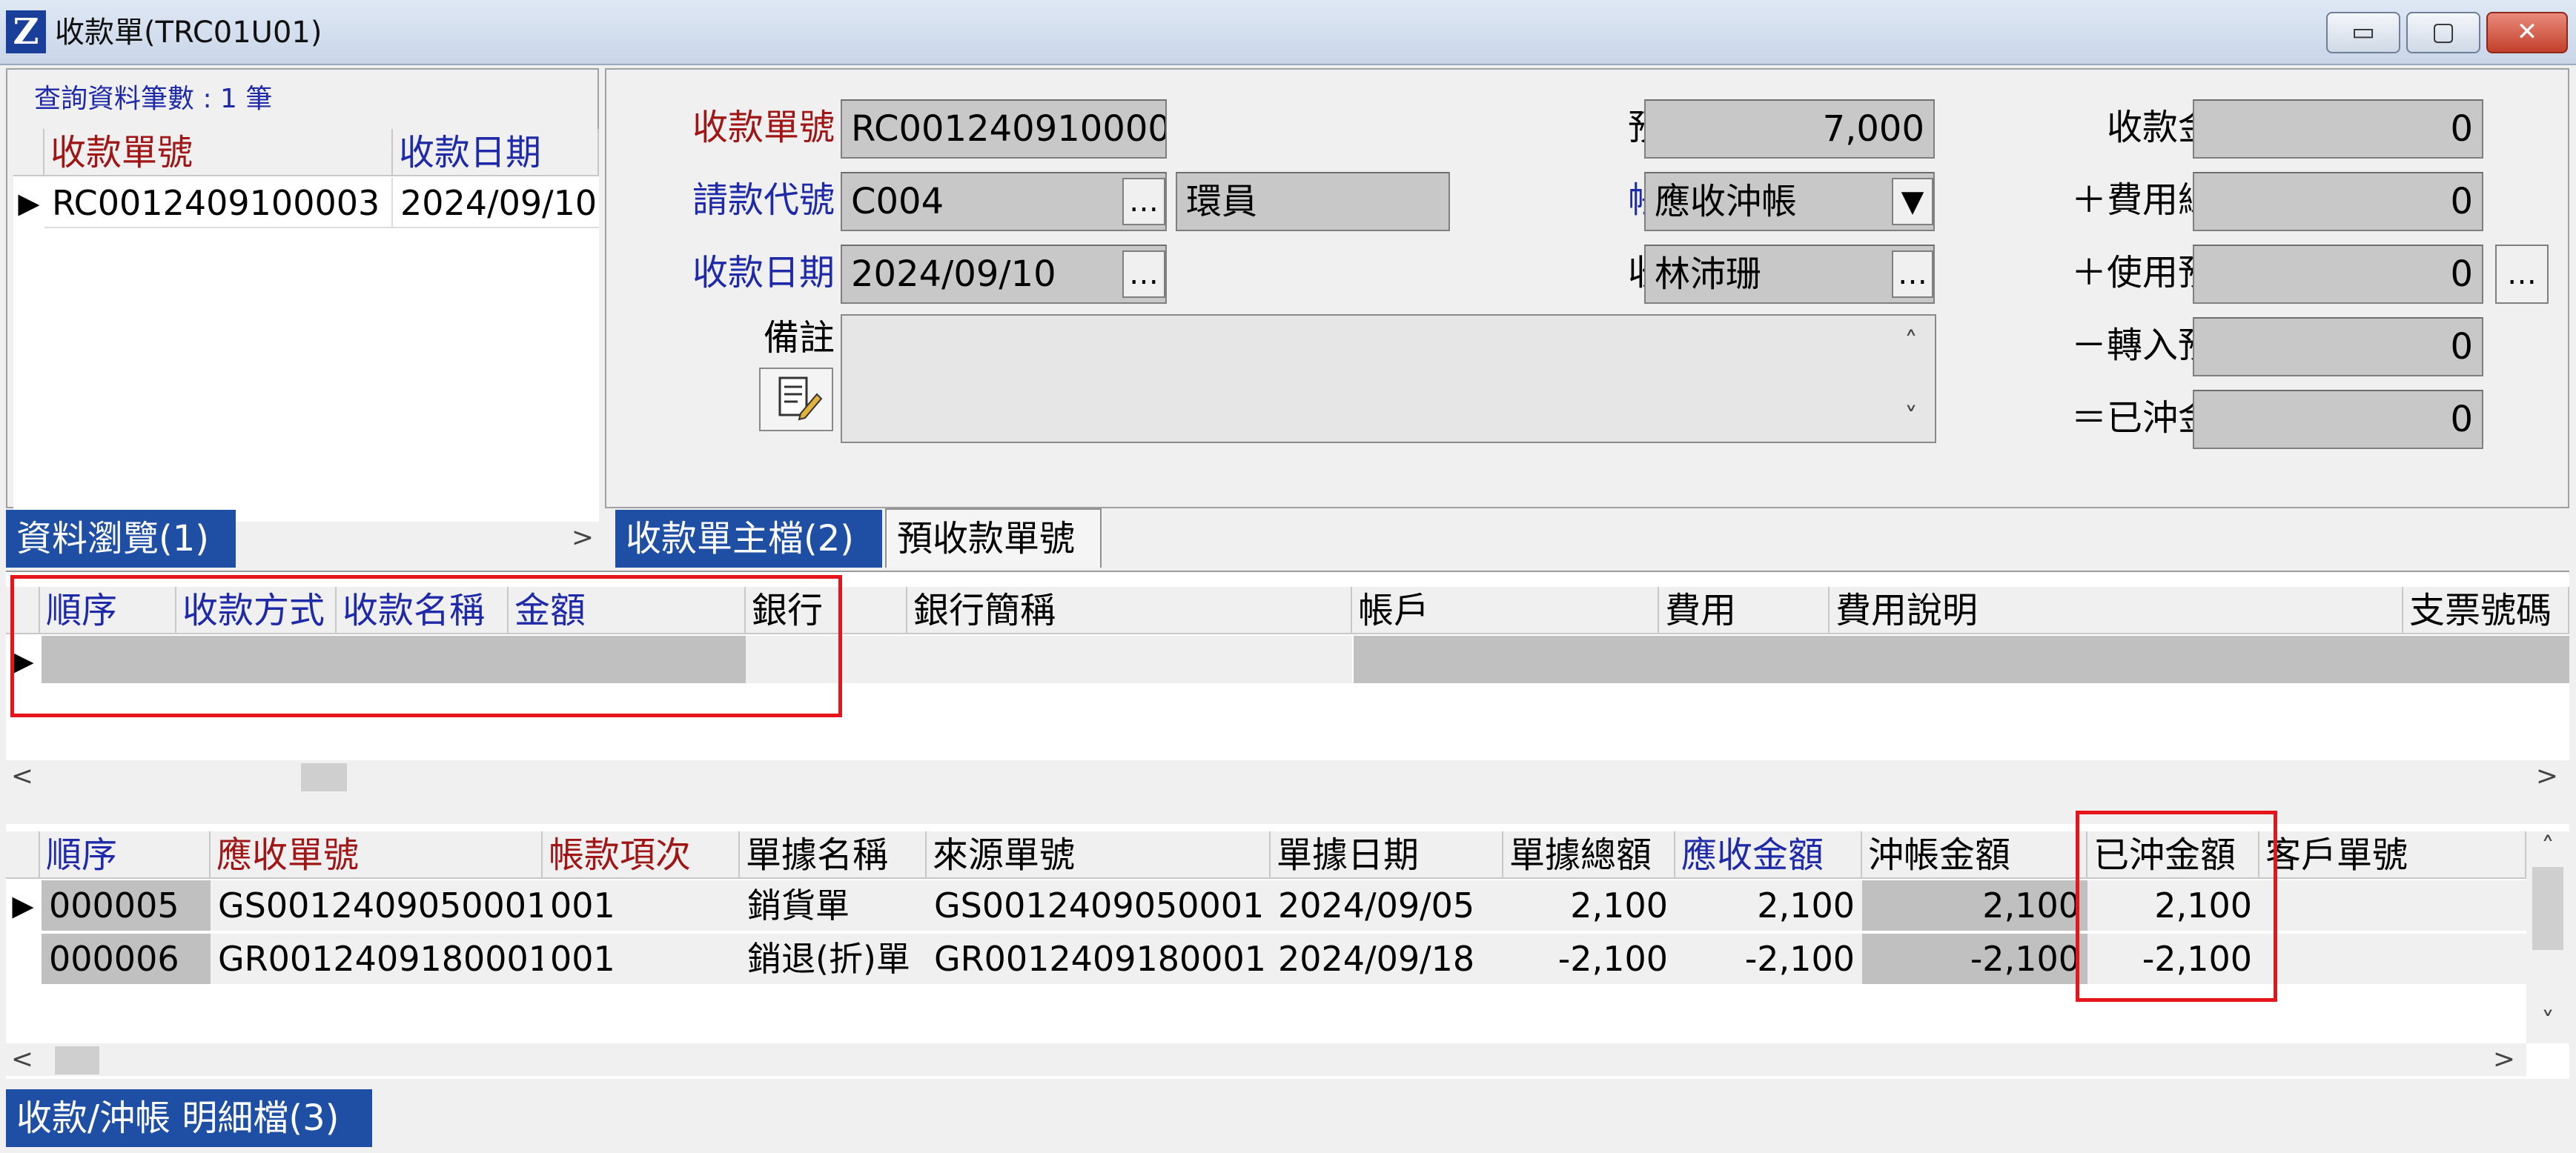 The height and width of the screenshot is (1153, 2576). I want to click on detail-cell-source-no: GR0012409180001, so click(1099, 959).